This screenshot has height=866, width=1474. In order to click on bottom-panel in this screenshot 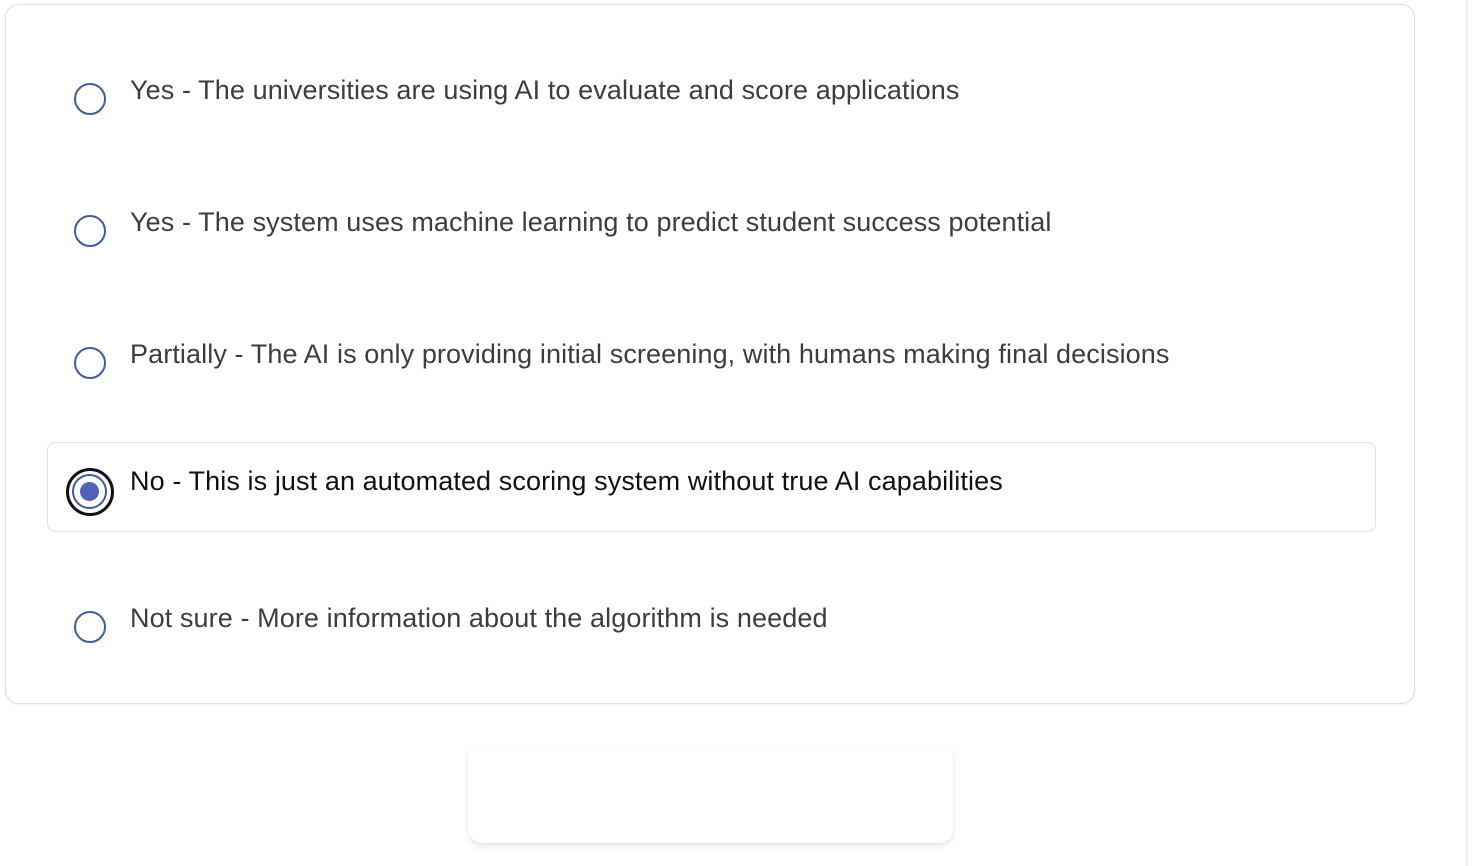, I will do `click(710, 795)`.